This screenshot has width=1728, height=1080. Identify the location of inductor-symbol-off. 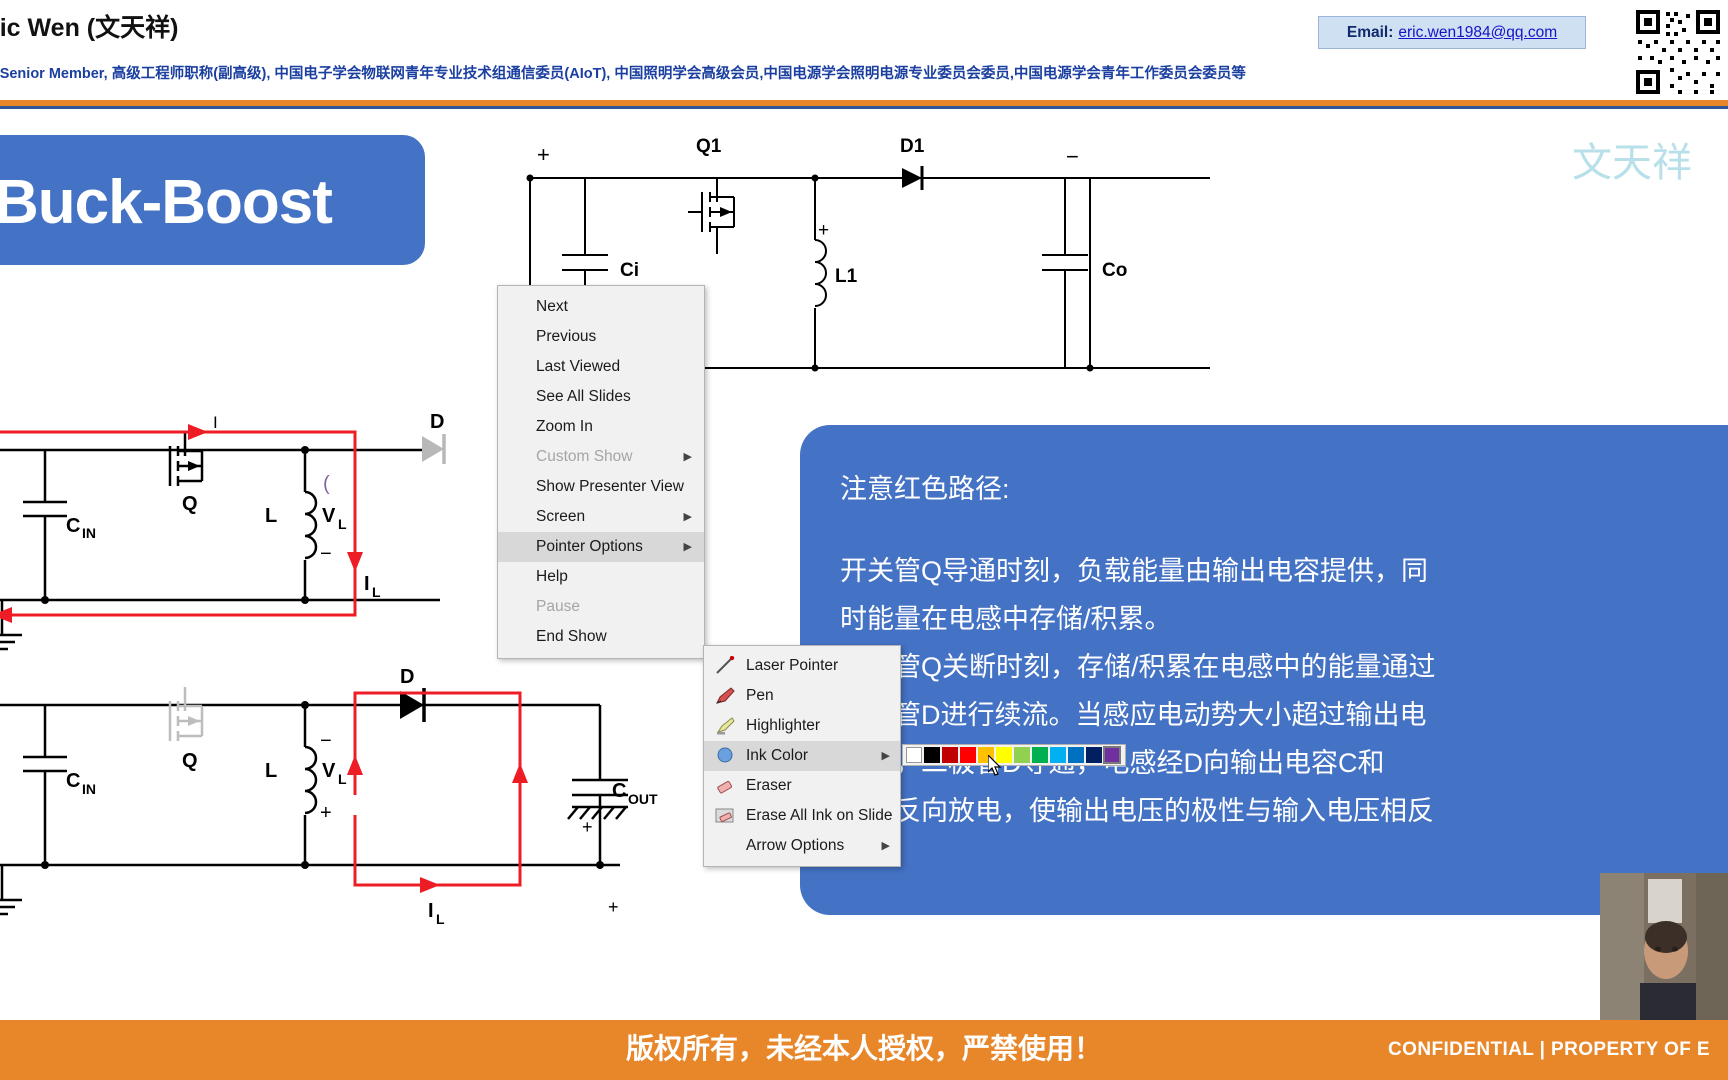
(311, 780).